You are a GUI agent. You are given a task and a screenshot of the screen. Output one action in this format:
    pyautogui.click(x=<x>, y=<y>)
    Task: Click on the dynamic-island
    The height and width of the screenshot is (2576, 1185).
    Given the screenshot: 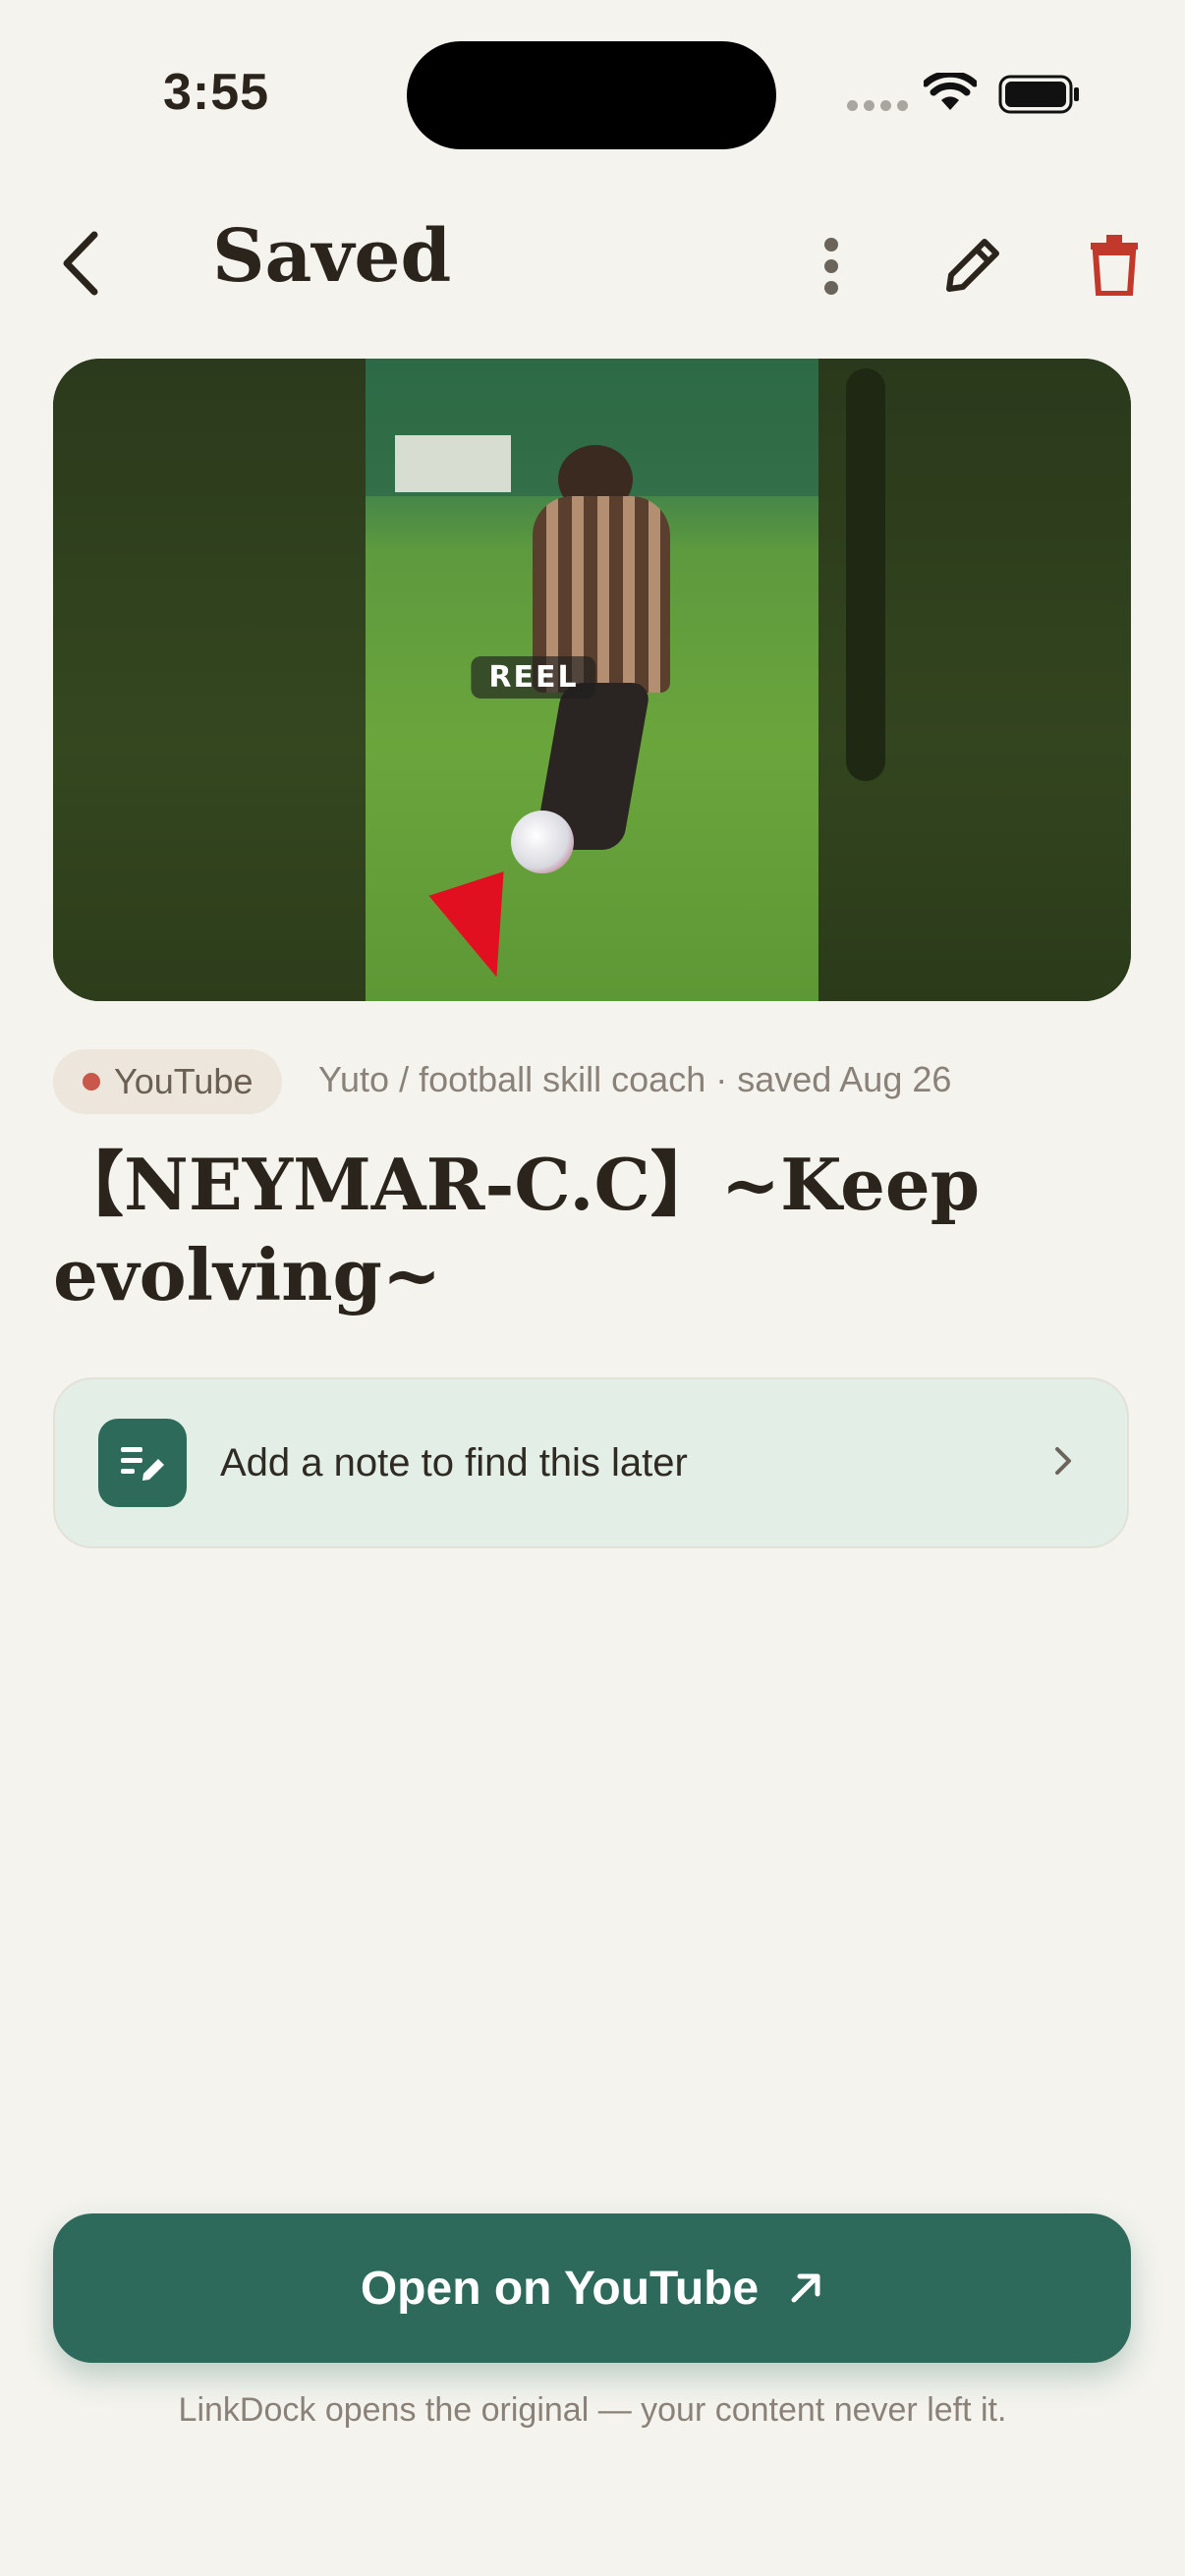 What is the action you would take?
    pyautogui.click(x=592, y=95)
    